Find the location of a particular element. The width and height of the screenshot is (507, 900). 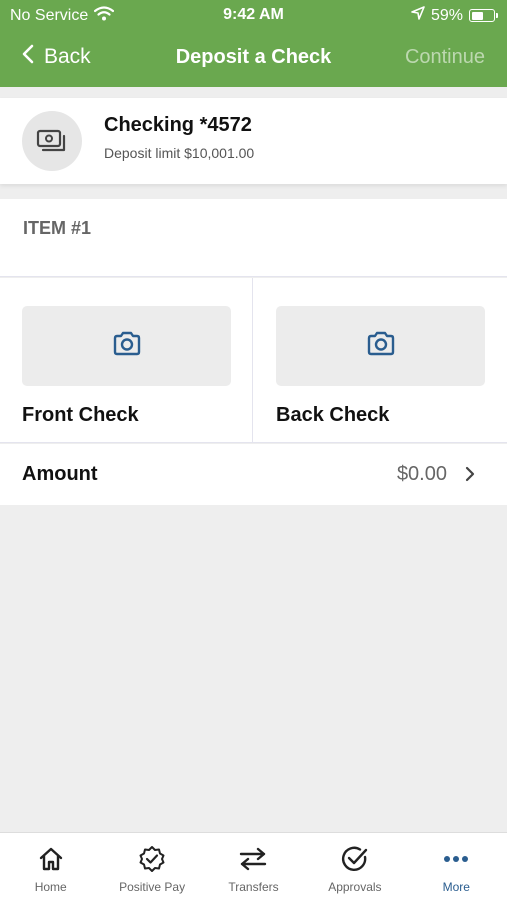

tab-label: Home is located at coordinates (50, 887).